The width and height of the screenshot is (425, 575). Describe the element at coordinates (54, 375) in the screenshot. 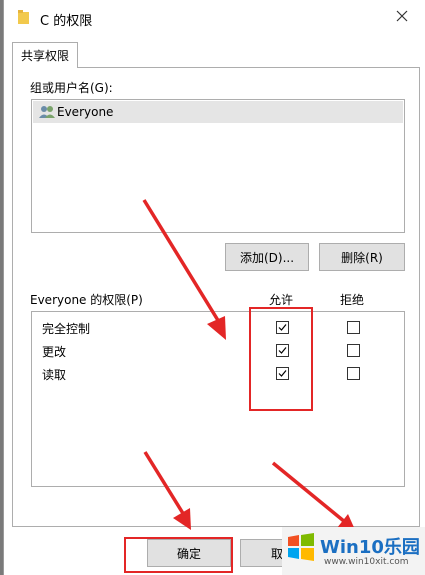

I see `permission-read: 读取` at that location.